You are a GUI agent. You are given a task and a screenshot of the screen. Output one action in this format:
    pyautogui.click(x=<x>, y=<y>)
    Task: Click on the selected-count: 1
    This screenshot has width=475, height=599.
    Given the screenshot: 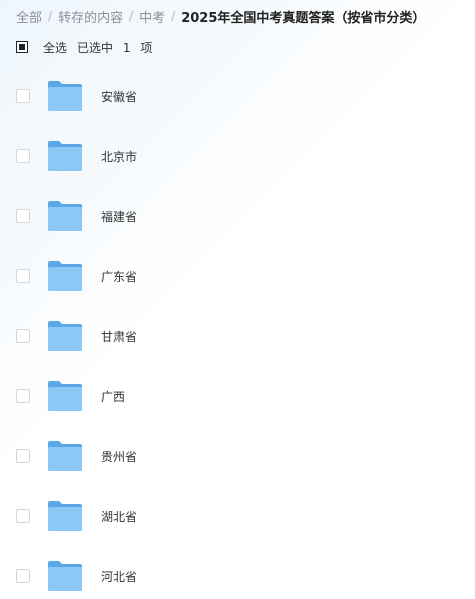 What is the action you would take?
    pyautogui.click(x=126, y=47)
    